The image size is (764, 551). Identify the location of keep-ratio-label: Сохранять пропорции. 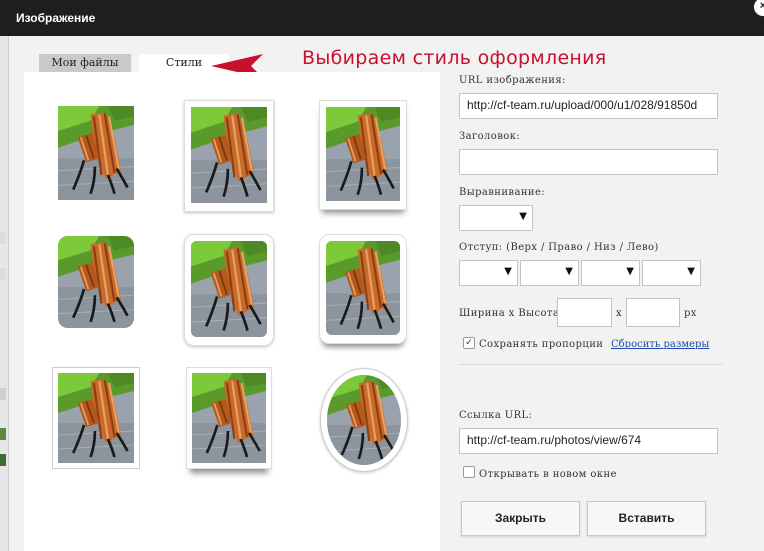
(541, 344).